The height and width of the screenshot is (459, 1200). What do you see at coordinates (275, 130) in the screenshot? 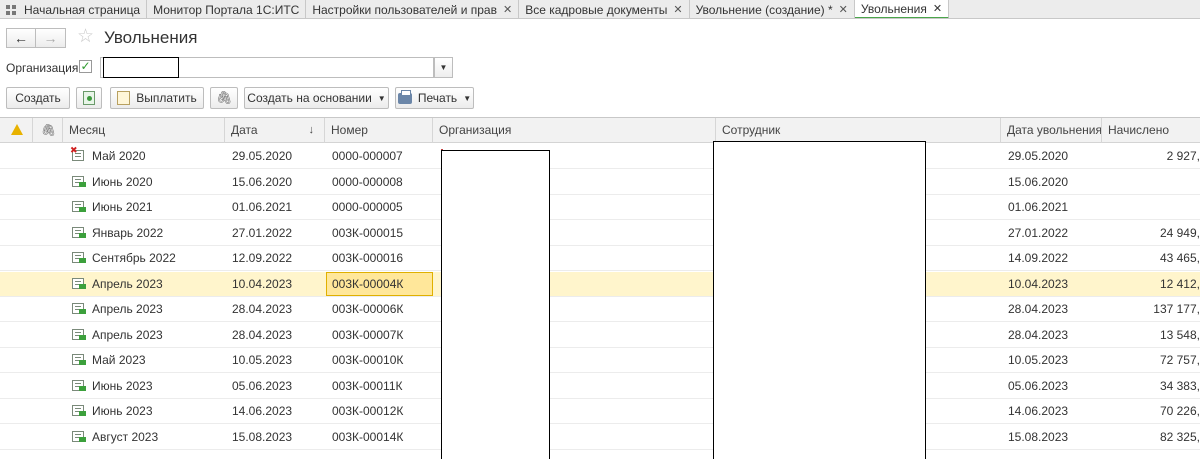
I see `column-date: Дата ↓` at bounding box center [275, 130].